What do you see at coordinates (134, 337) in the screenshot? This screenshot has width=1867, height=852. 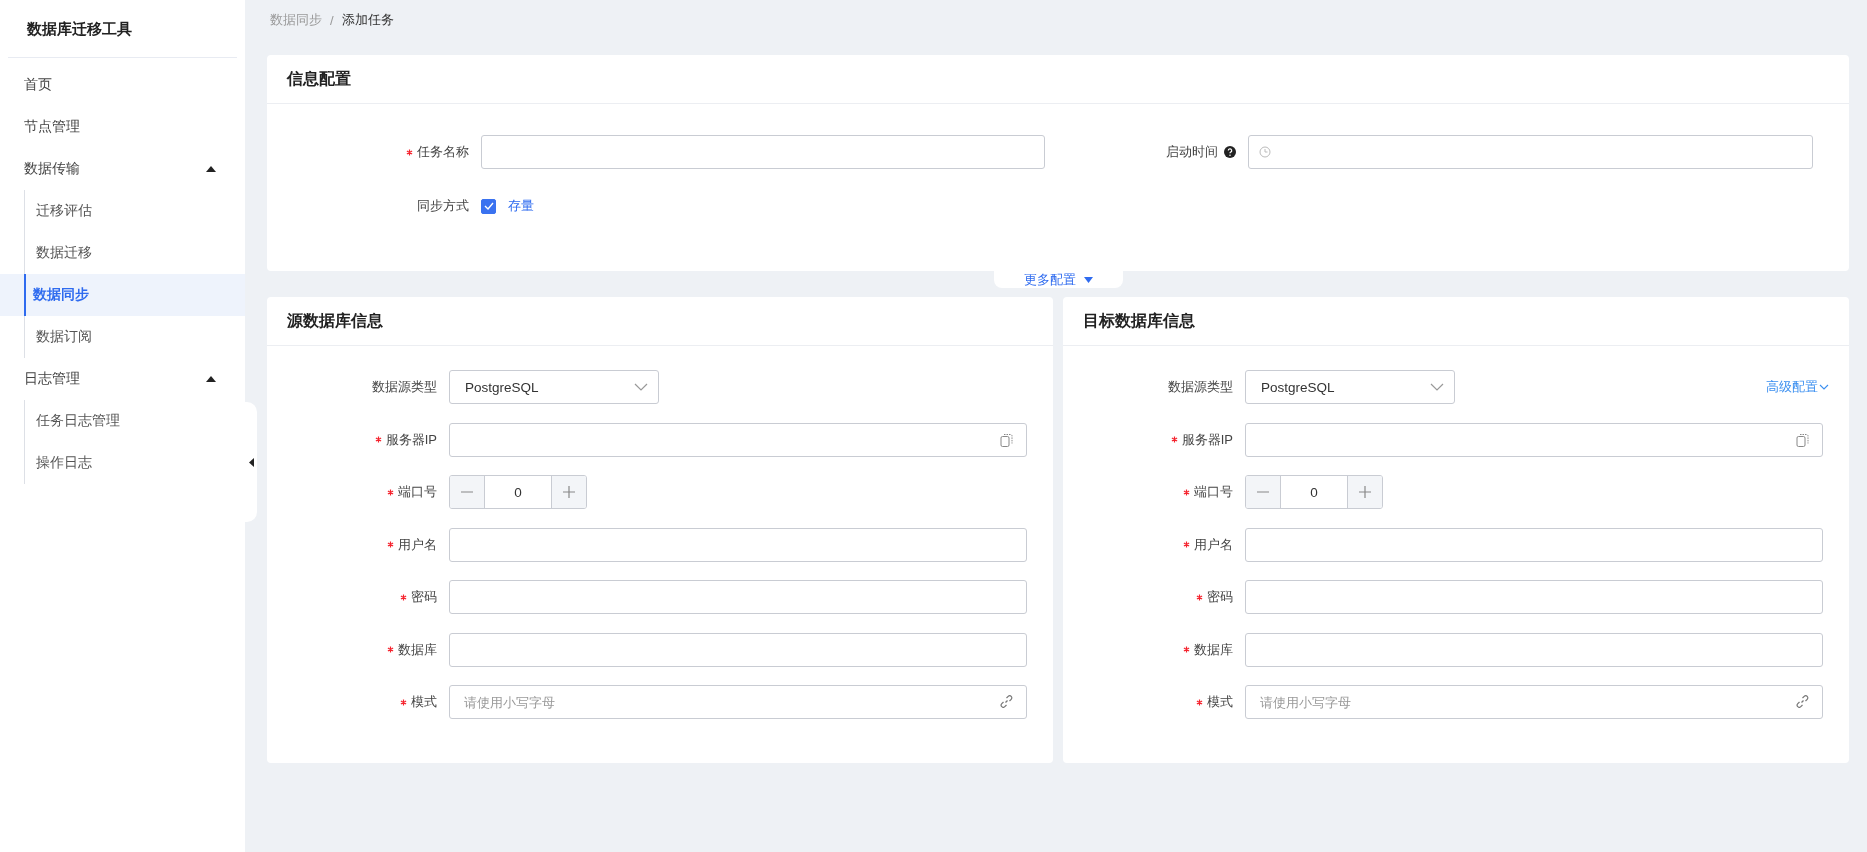 I see `submenu-item: 数据订阅` at bounding box center [134, 337].